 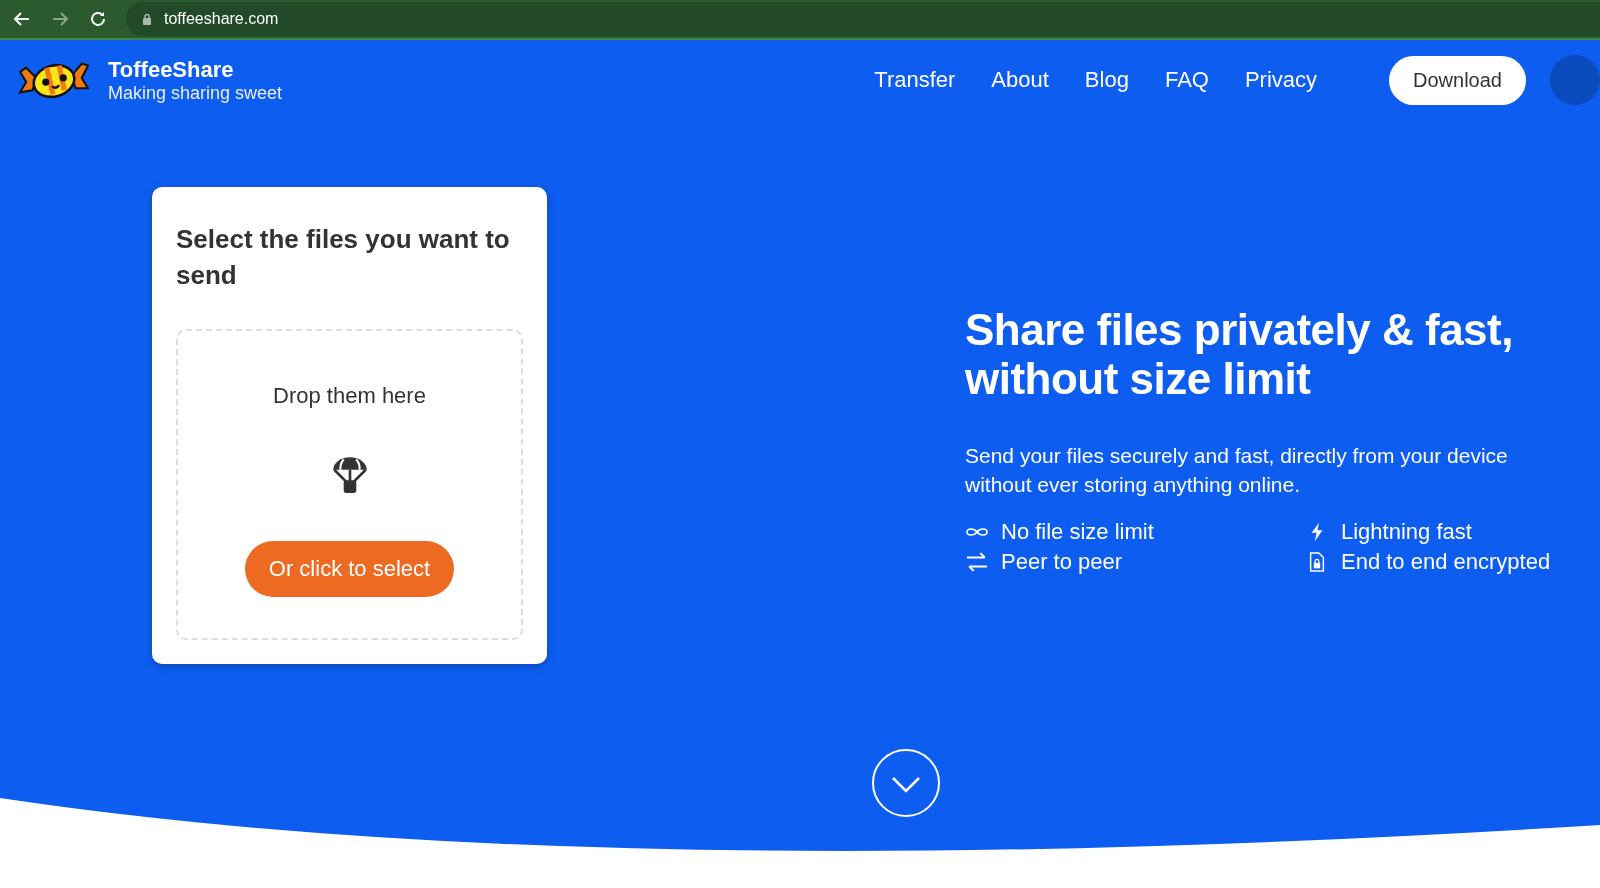 I want to click on nav-link: Transfer, so click(x=915, y=80).